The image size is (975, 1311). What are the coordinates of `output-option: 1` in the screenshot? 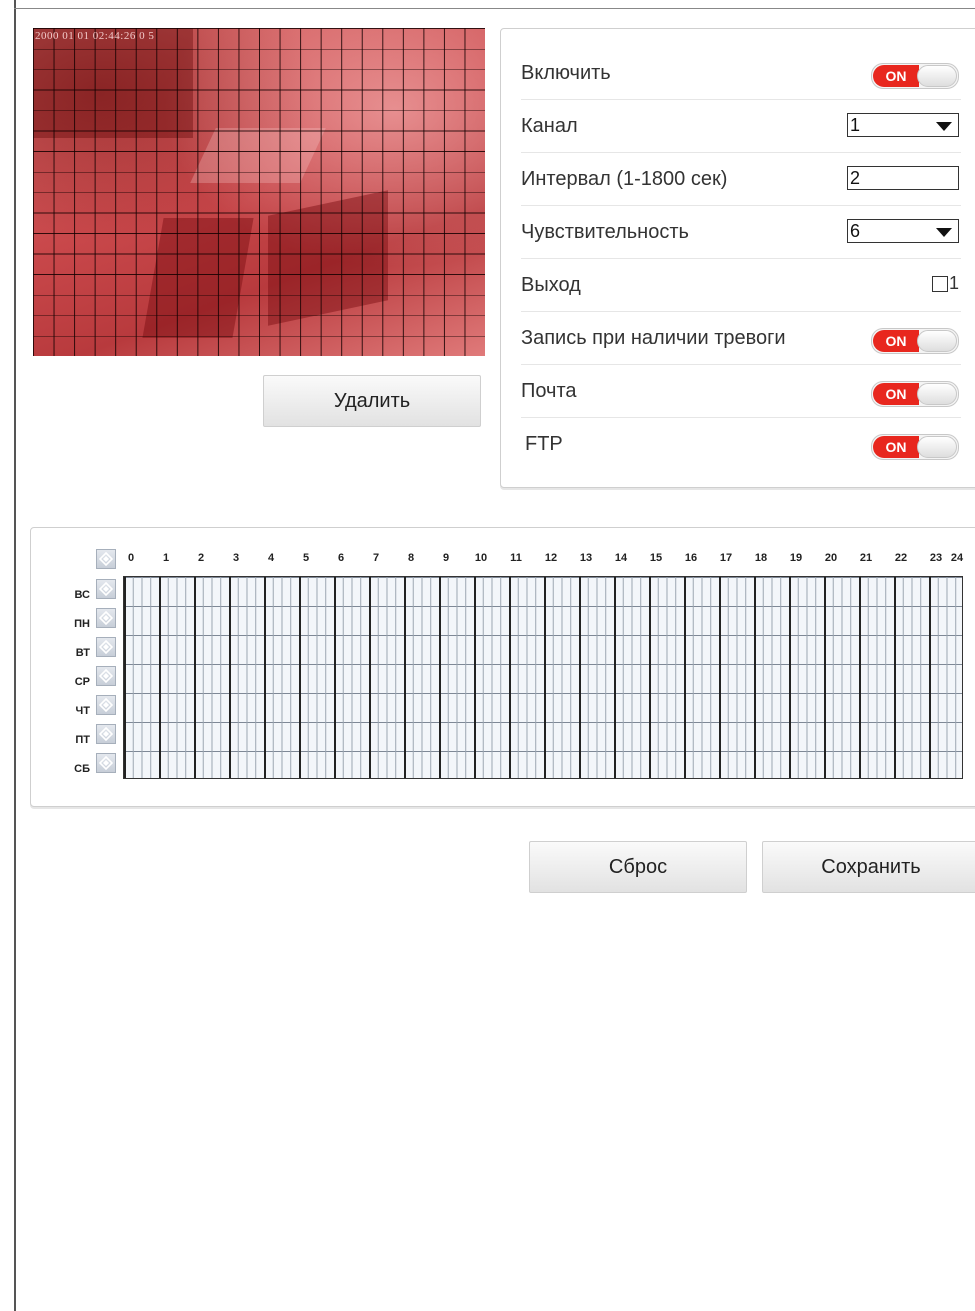 It's located at (945, 283).